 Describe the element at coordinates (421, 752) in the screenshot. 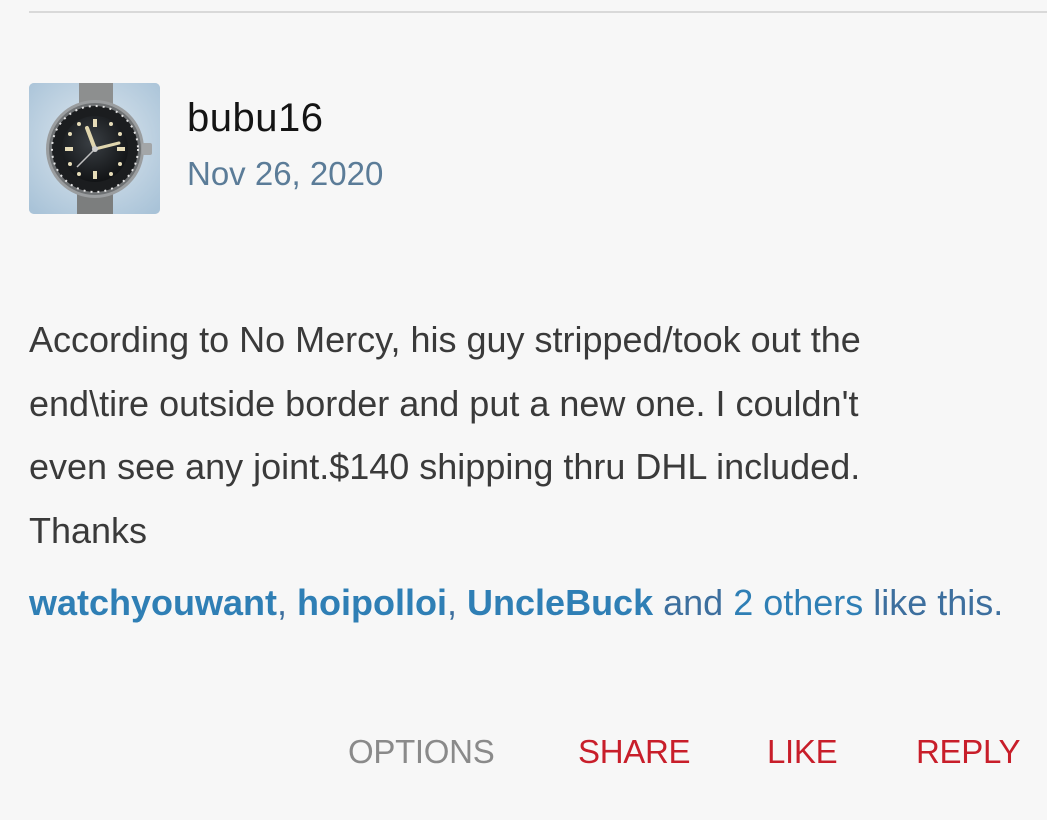

I see `options-button: OPTIONS` at that location.